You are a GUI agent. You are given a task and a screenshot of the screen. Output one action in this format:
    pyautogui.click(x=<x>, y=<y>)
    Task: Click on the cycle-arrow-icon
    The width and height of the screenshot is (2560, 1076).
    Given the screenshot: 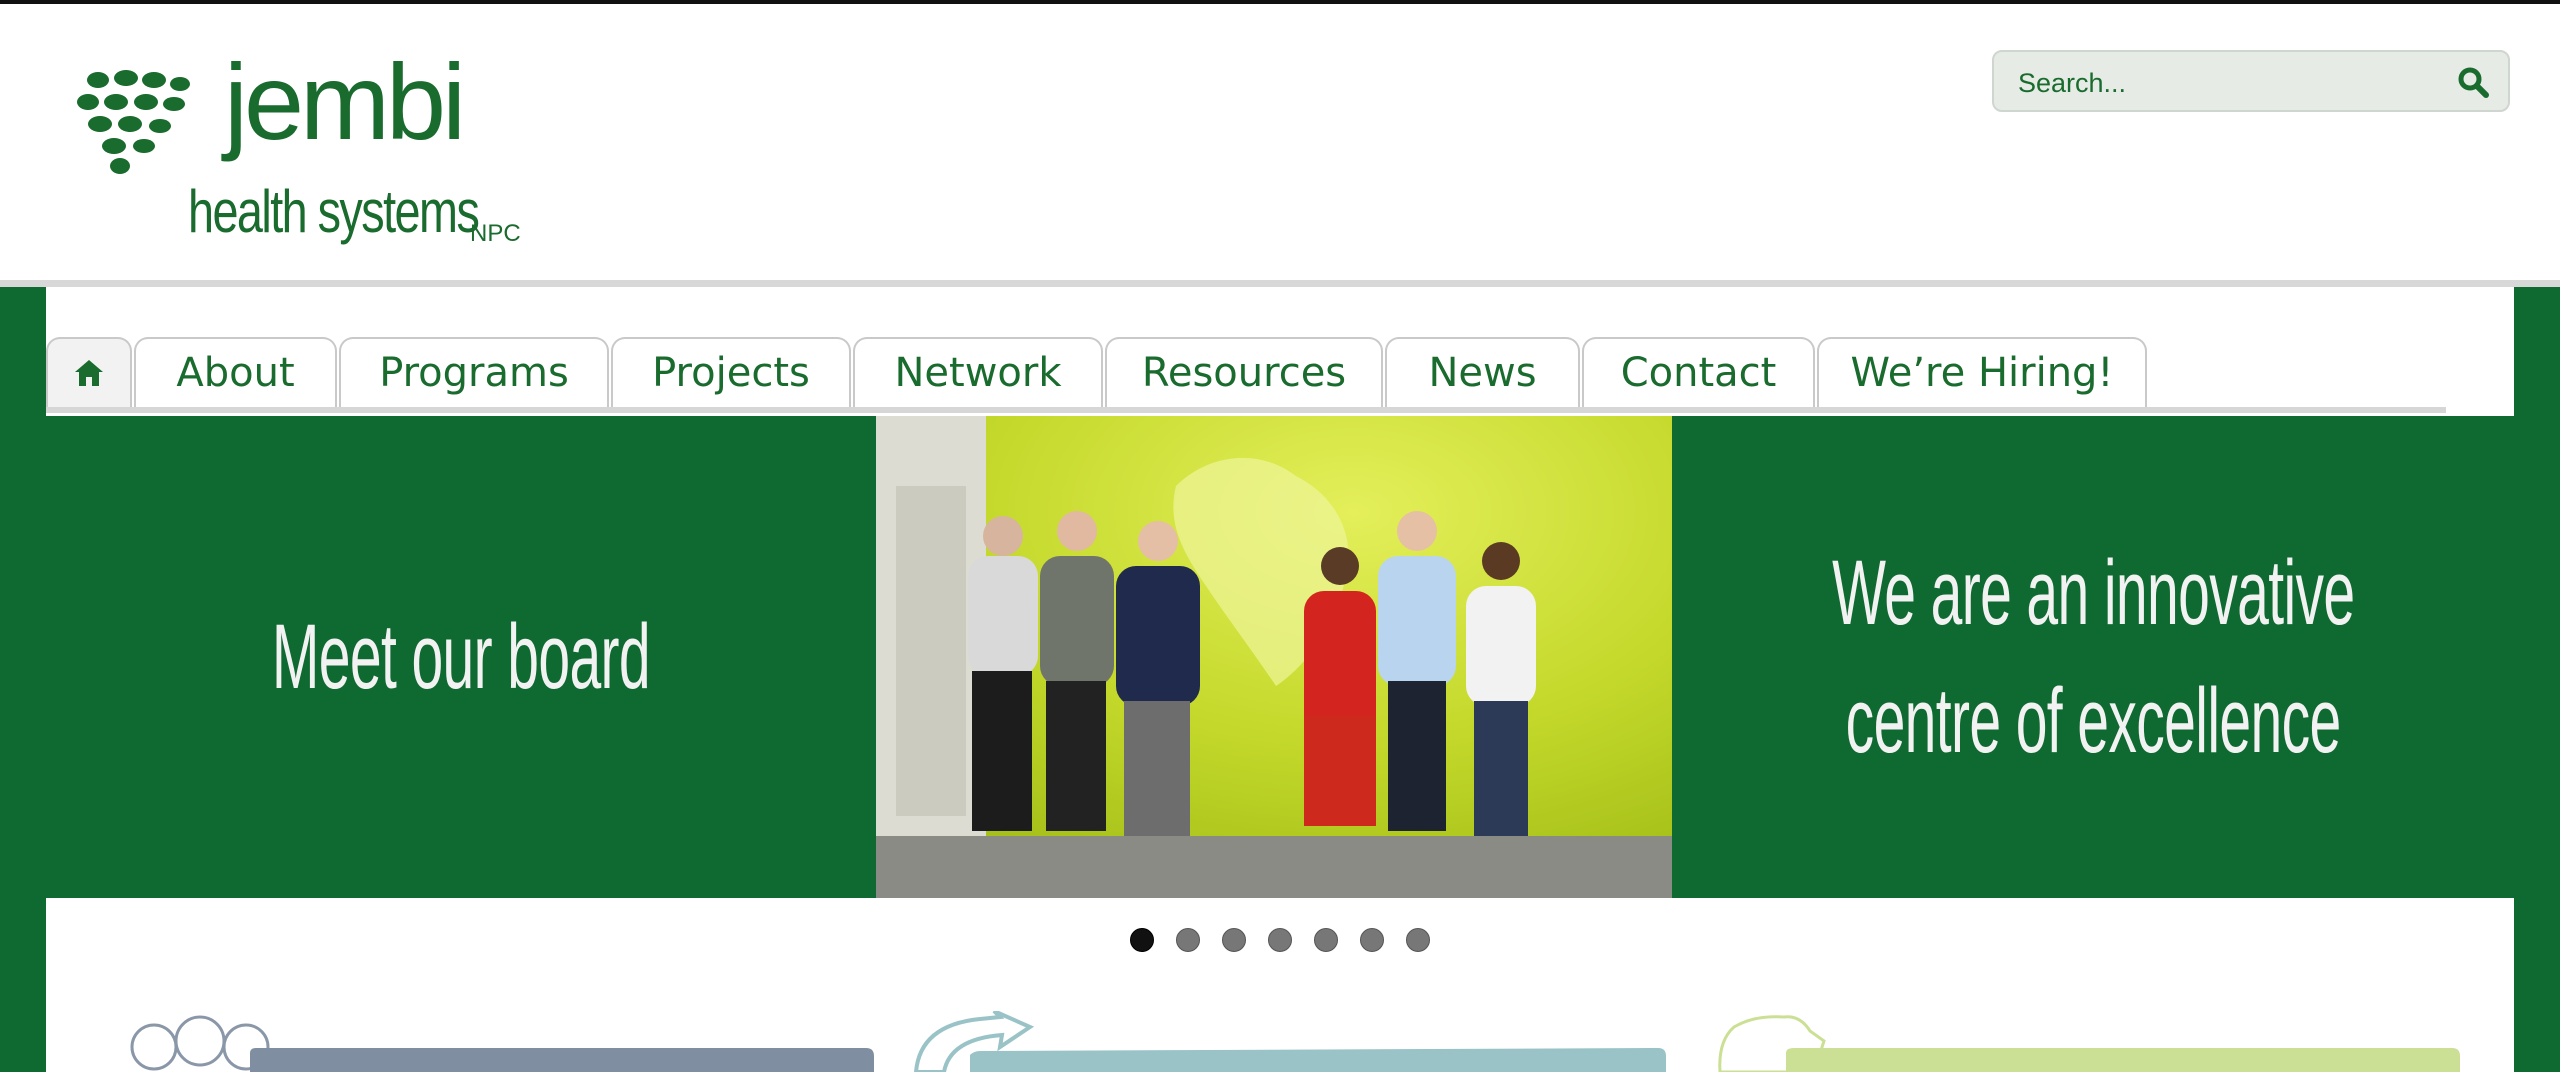 What is the action you would take?
    pyautogui.click(x=1289, y=1041)
    